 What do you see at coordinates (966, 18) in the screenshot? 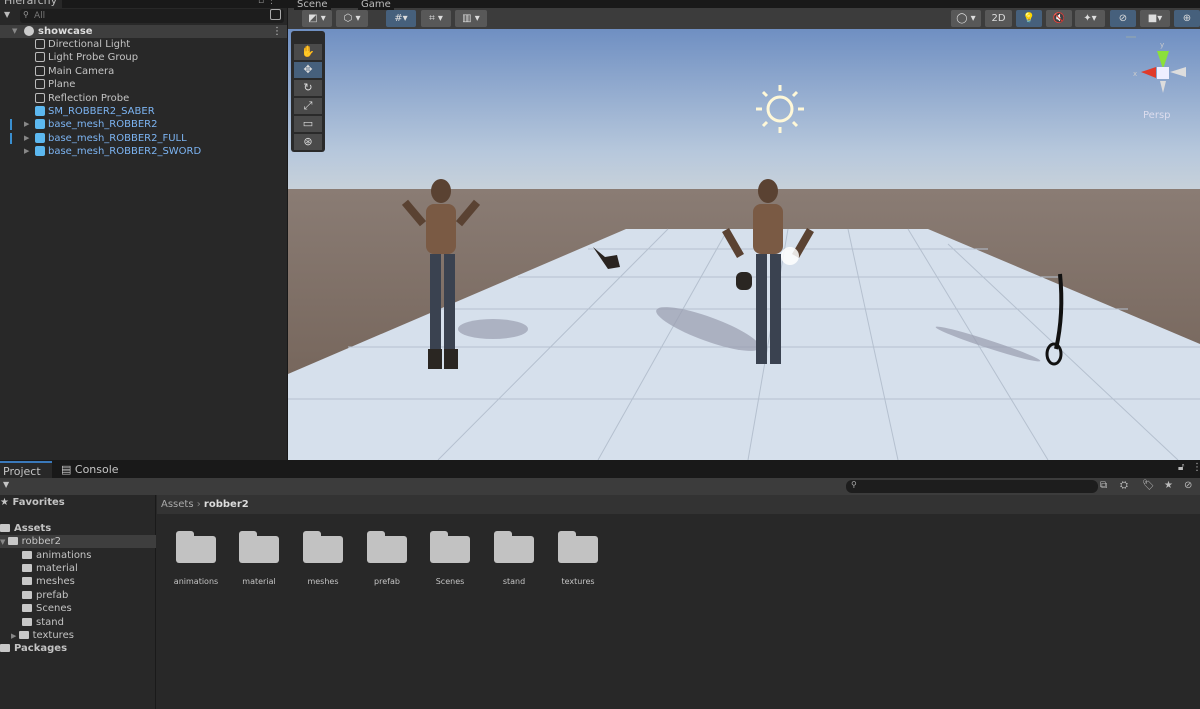
I see `render-mode-dropdown: ◯ ▾` at bounding box center [966, 18].